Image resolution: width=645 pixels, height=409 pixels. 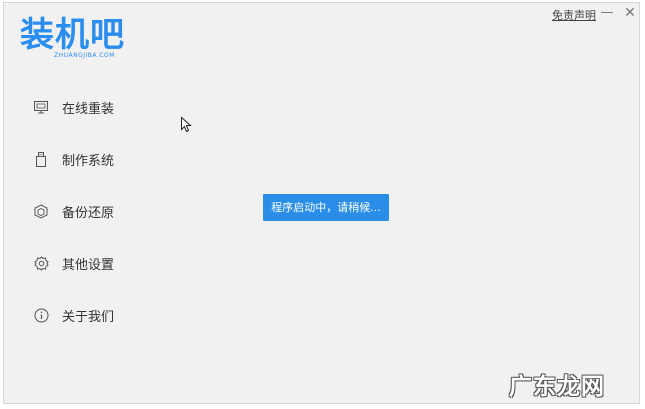 I want to click on sidebar-item-online-reinstall: 在线重装, so click(x=73, y=107).